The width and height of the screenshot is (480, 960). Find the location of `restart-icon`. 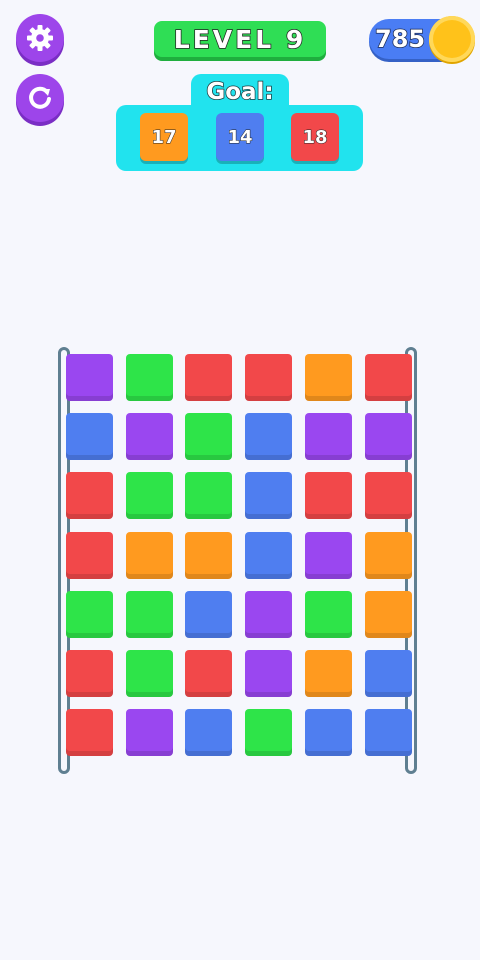

restart-icon is located at coordinates (40, 97).